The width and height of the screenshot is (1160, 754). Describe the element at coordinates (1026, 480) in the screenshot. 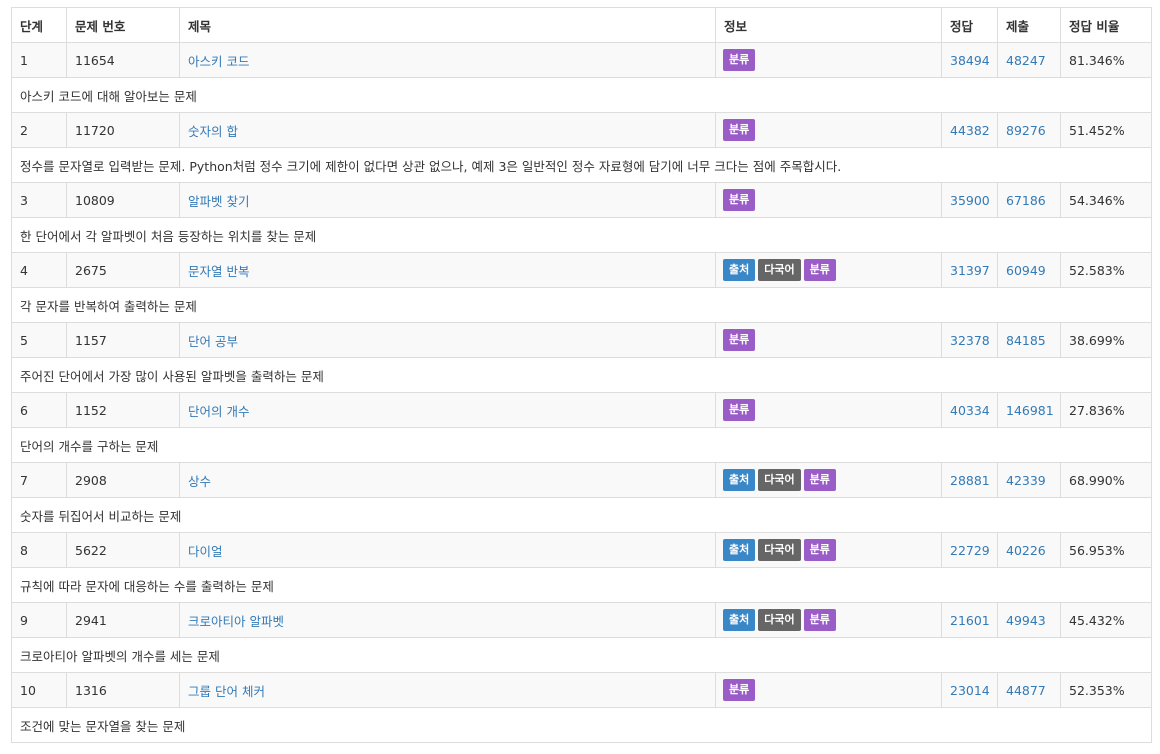

I see `submission-count-link: 42339` at that location.